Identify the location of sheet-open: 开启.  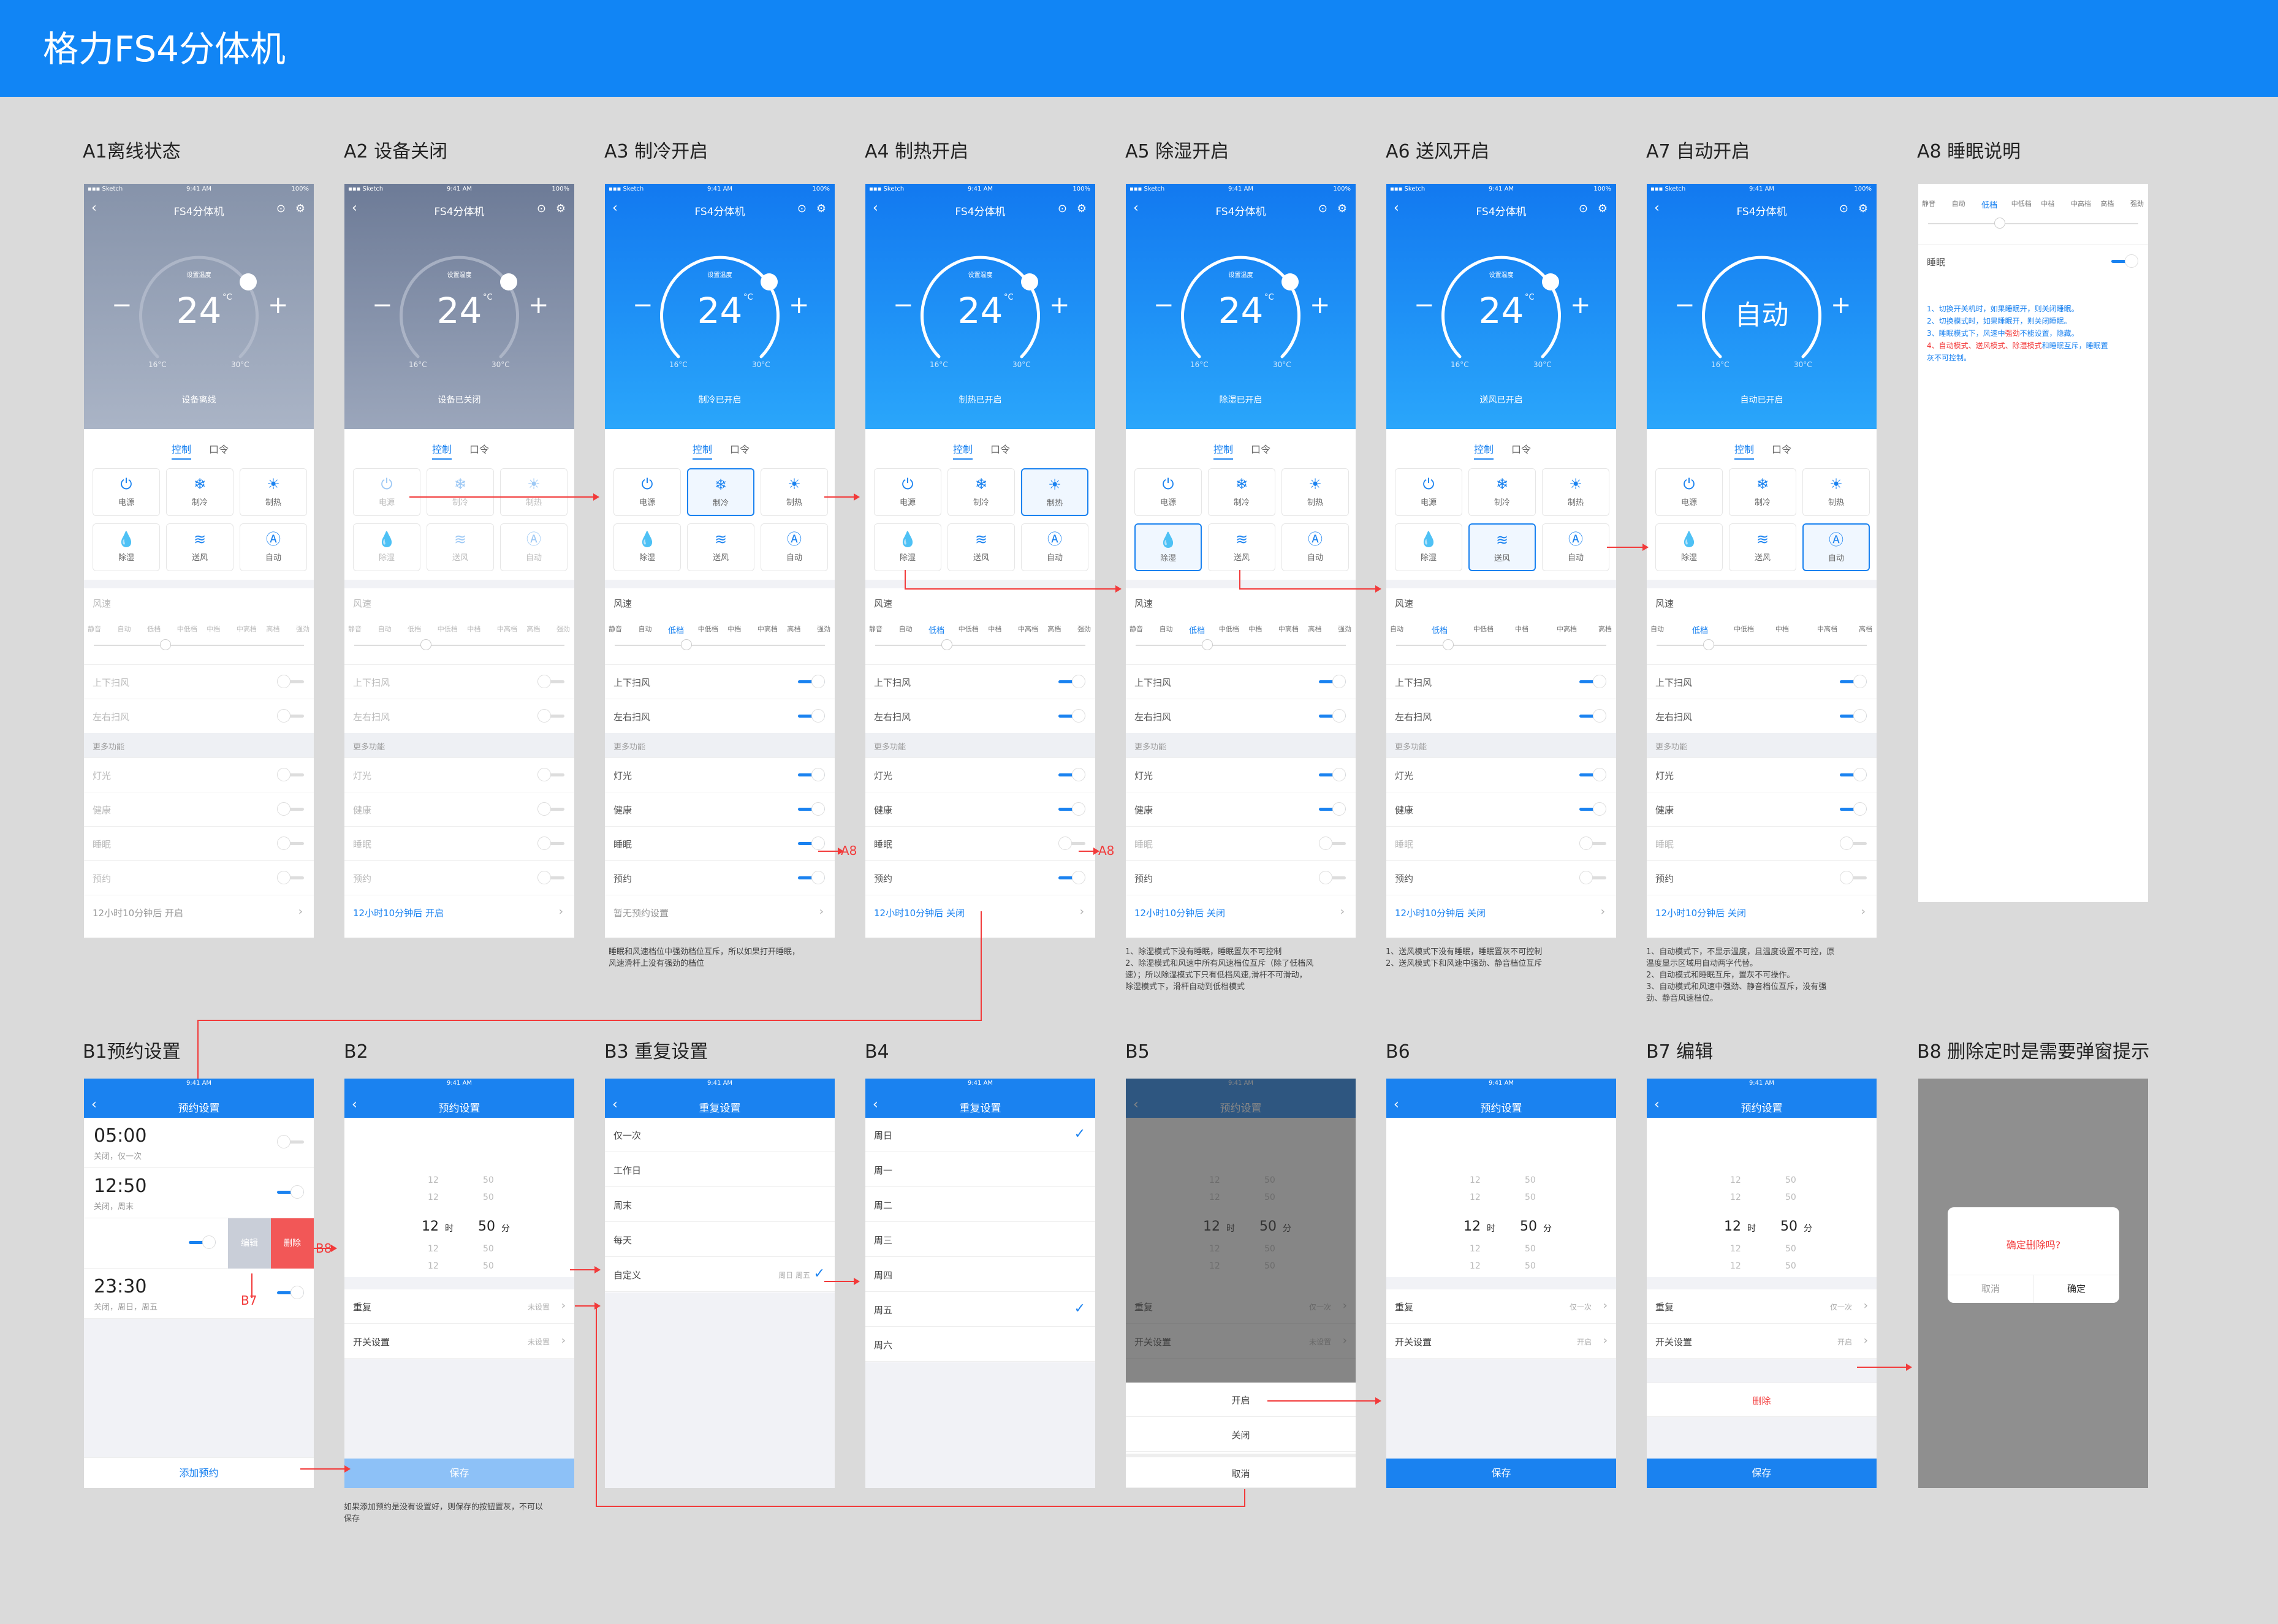
(1241, 1400).